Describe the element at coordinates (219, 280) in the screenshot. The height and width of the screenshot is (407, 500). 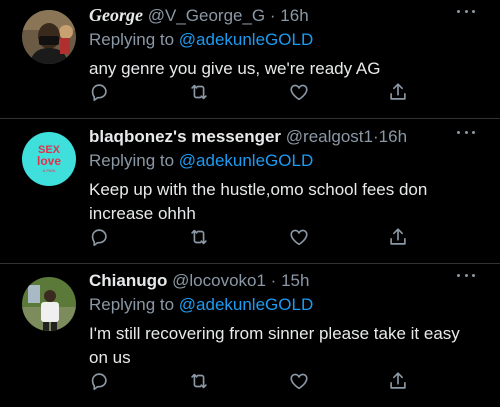
I see `user-handle: @locovoko1` at that location.